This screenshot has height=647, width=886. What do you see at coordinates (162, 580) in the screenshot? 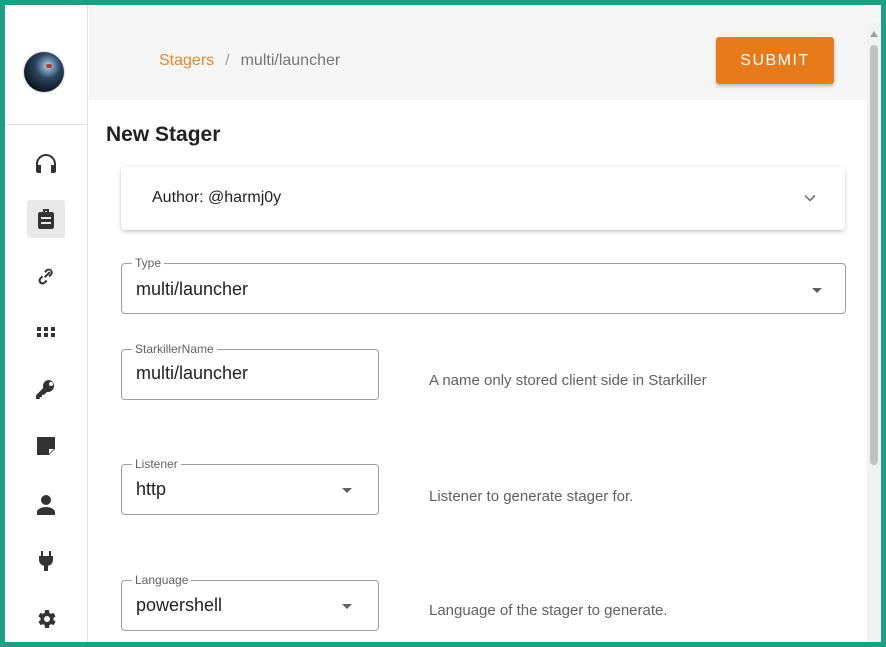
I see `language-label: Language` at bounding box center [162, 580].